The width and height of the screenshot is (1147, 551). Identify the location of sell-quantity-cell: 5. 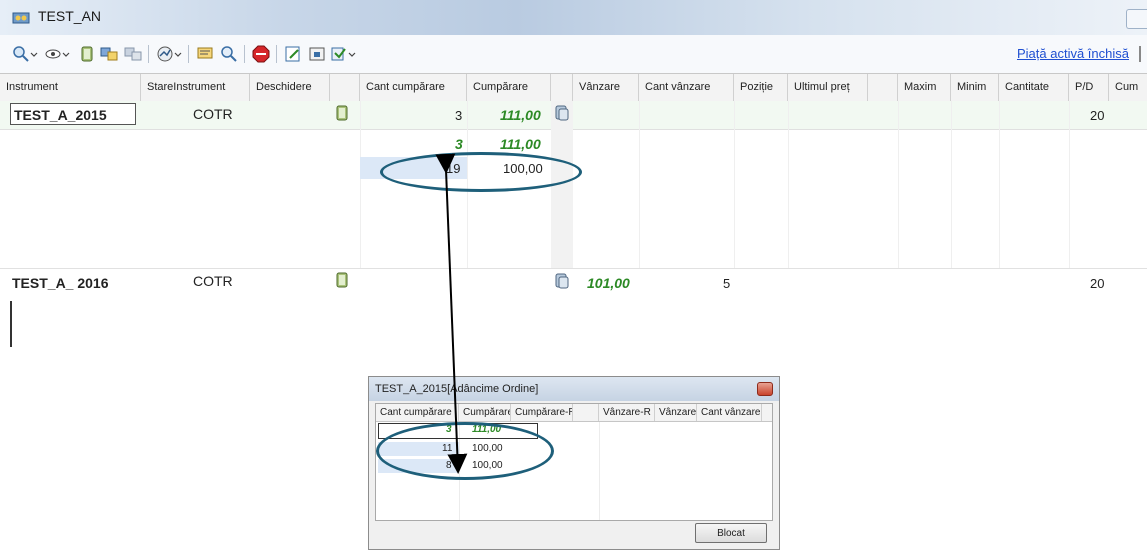
(727, 283).